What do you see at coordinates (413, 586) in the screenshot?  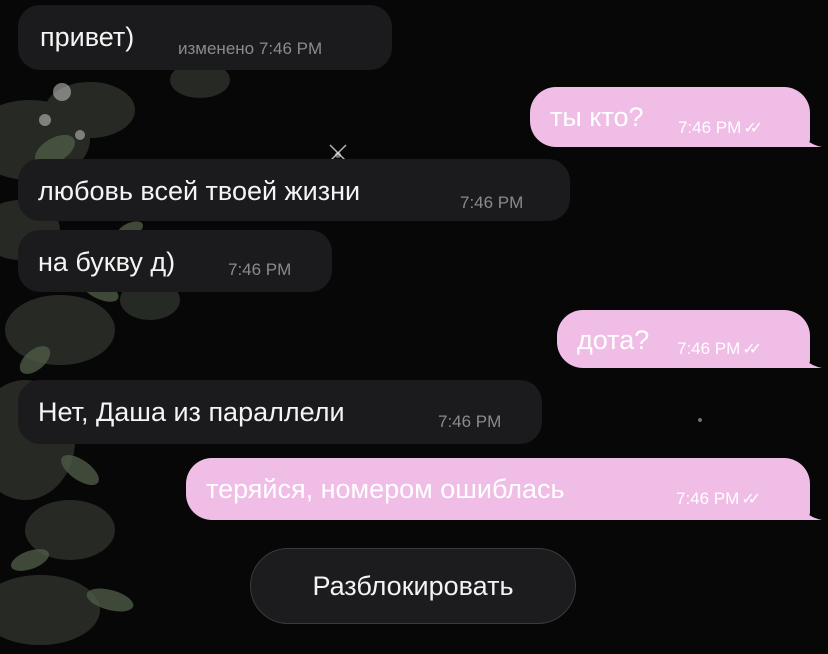 I see `unblock-button: Разблокировать` at bounding box center [413, 586].